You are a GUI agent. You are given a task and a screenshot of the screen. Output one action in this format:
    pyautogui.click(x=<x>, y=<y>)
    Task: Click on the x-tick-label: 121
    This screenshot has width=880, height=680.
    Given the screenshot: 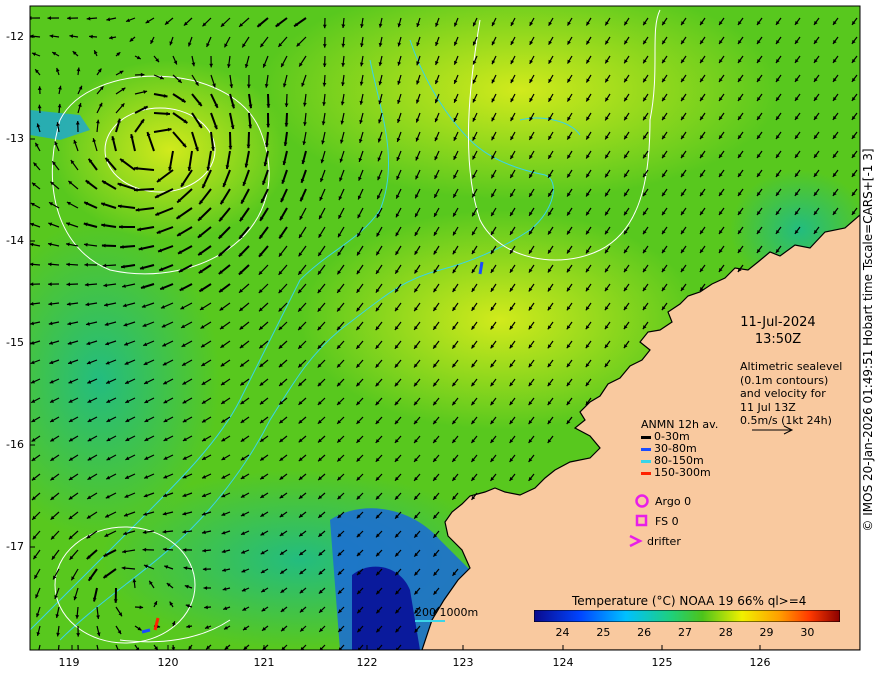 What is the action you would take?
    pyautogui.click(x=264, y=662)
    